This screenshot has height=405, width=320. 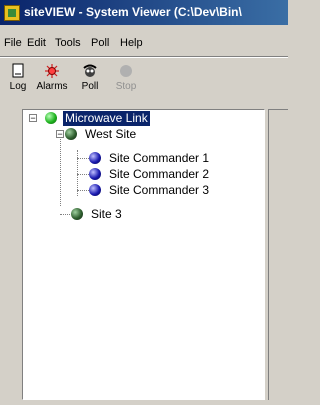 I want to click on menu-file: File, so click(x=13, y=43).